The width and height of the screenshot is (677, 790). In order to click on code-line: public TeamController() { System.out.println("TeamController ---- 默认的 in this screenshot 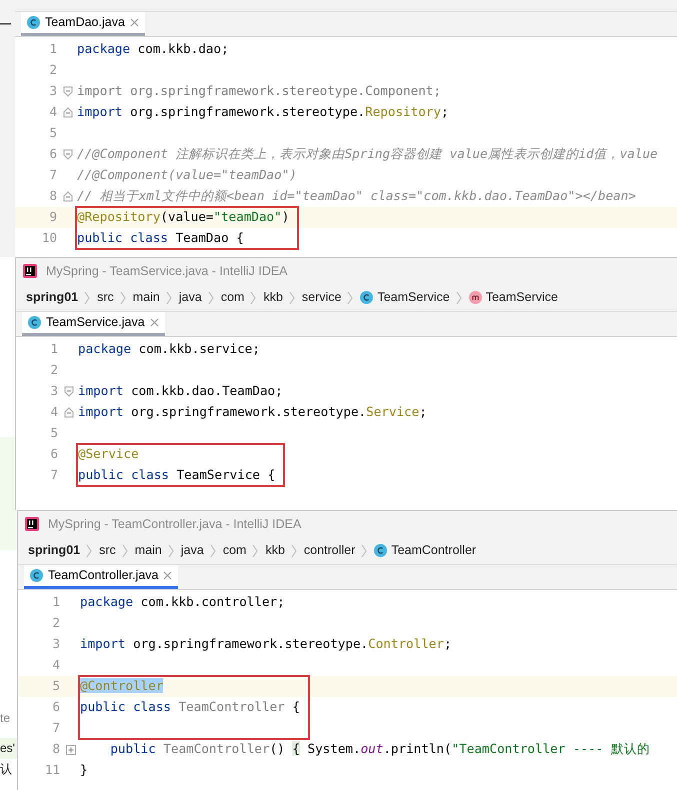, I will do `click(379, 749)`.